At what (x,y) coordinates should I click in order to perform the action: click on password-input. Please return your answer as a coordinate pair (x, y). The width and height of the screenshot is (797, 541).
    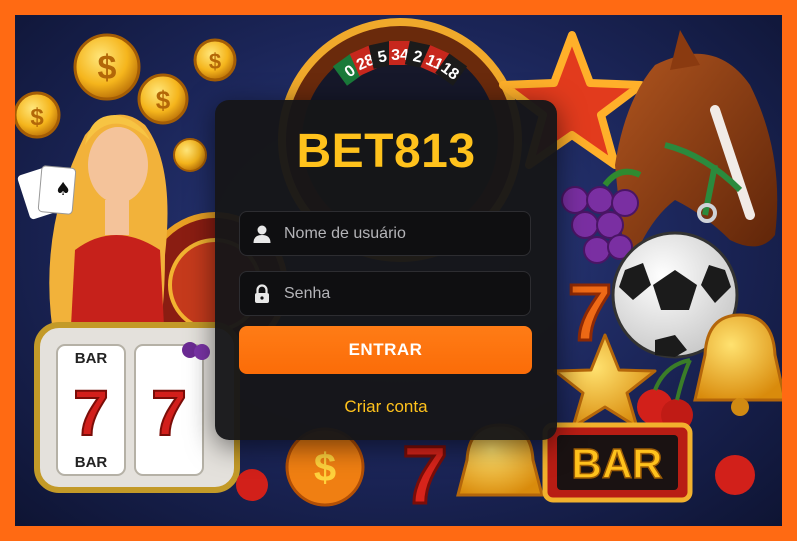
    Looking at the image, I should click on (402, 293).